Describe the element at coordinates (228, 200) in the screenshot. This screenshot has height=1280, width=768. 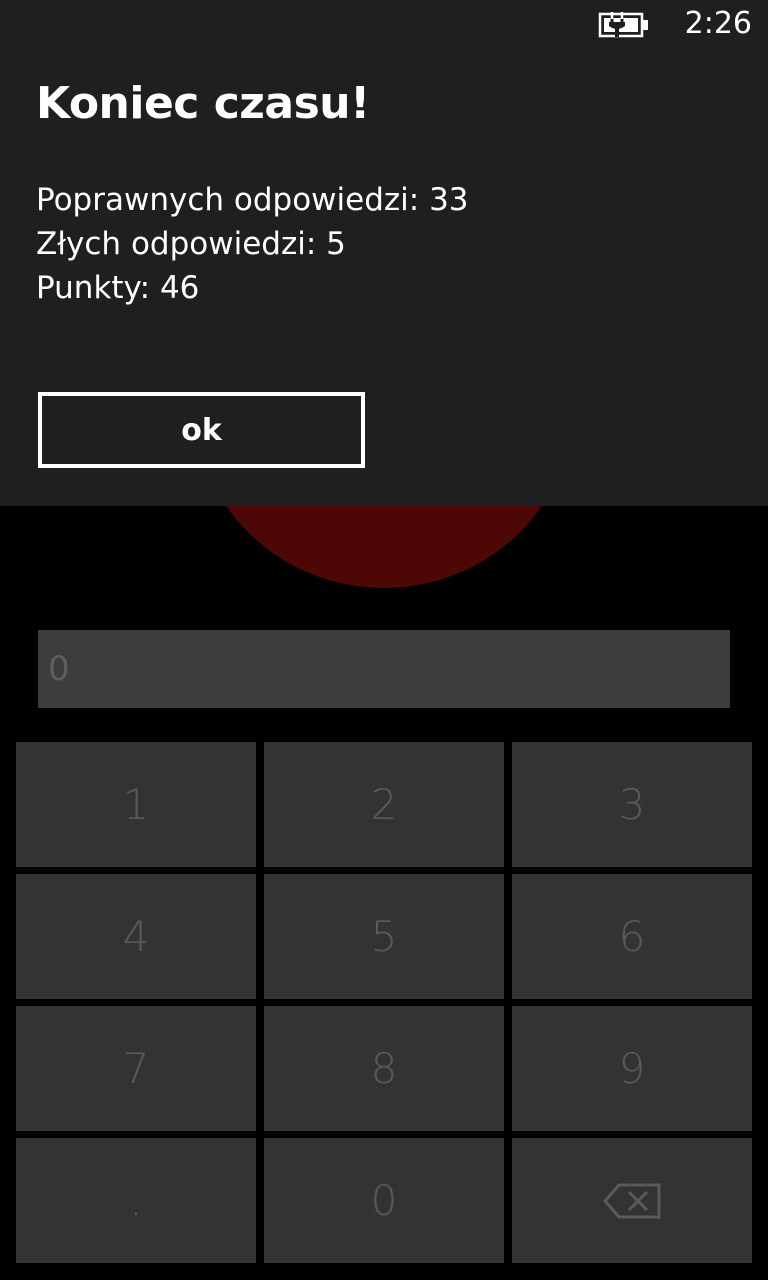
I see `stat-correct-label: Poprawnych odpowiedzi:` at that location.